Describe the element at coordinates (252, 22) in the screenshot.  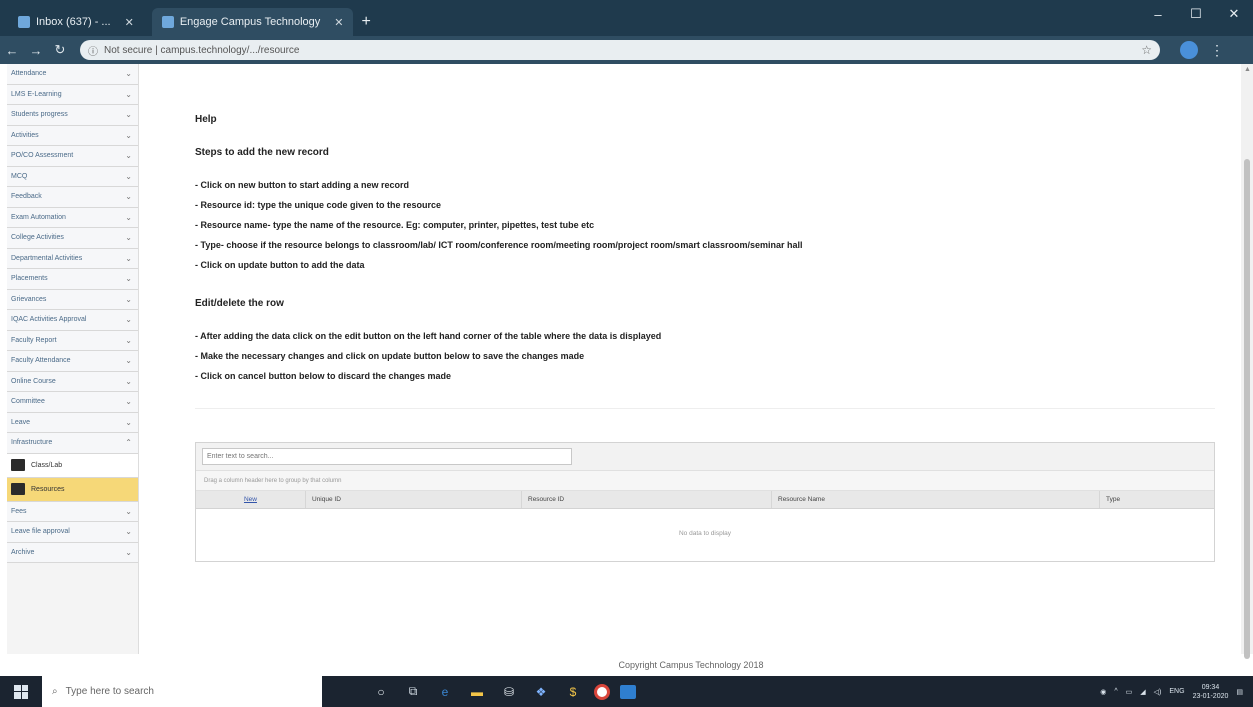
I see `browser-tab-campus: Engage Campus Technology ✕` at that location.